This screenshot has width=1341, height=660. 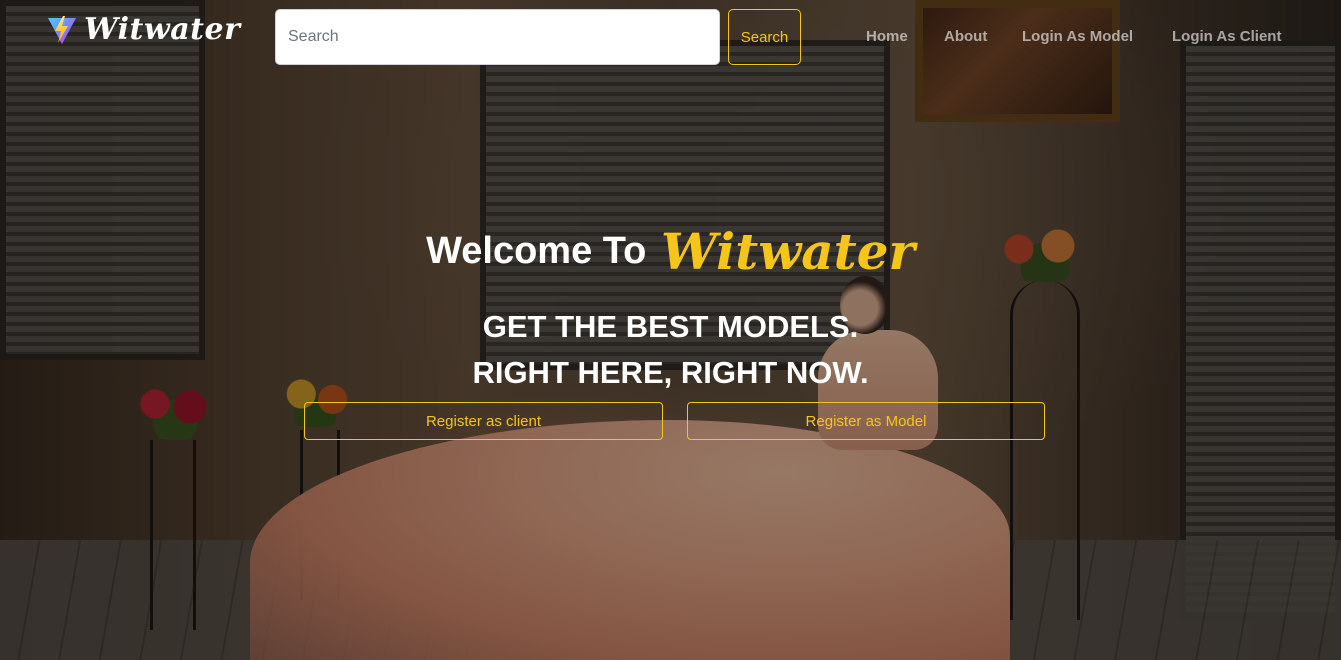 I want to click on register-model-button: Register as Model, so click(x=866, y=421).